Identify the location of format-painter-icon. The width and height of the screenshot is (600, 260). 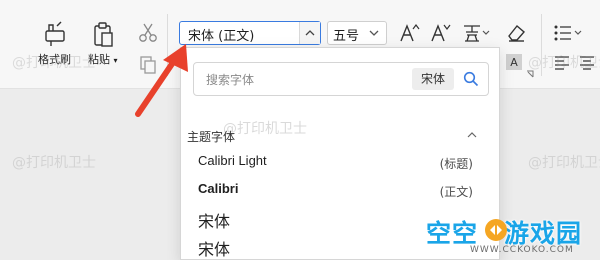
(54, 33).